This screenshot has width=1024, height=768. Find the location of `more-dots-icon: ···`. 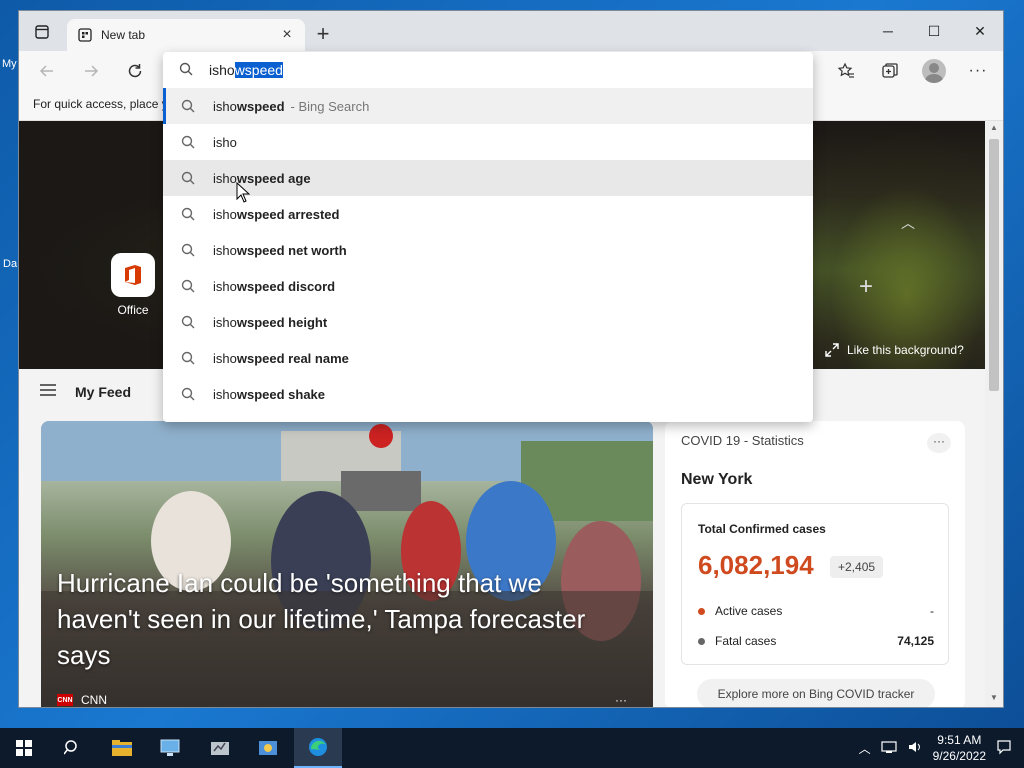

more-dots-icon: ··· is located at coordinates (978, 70).